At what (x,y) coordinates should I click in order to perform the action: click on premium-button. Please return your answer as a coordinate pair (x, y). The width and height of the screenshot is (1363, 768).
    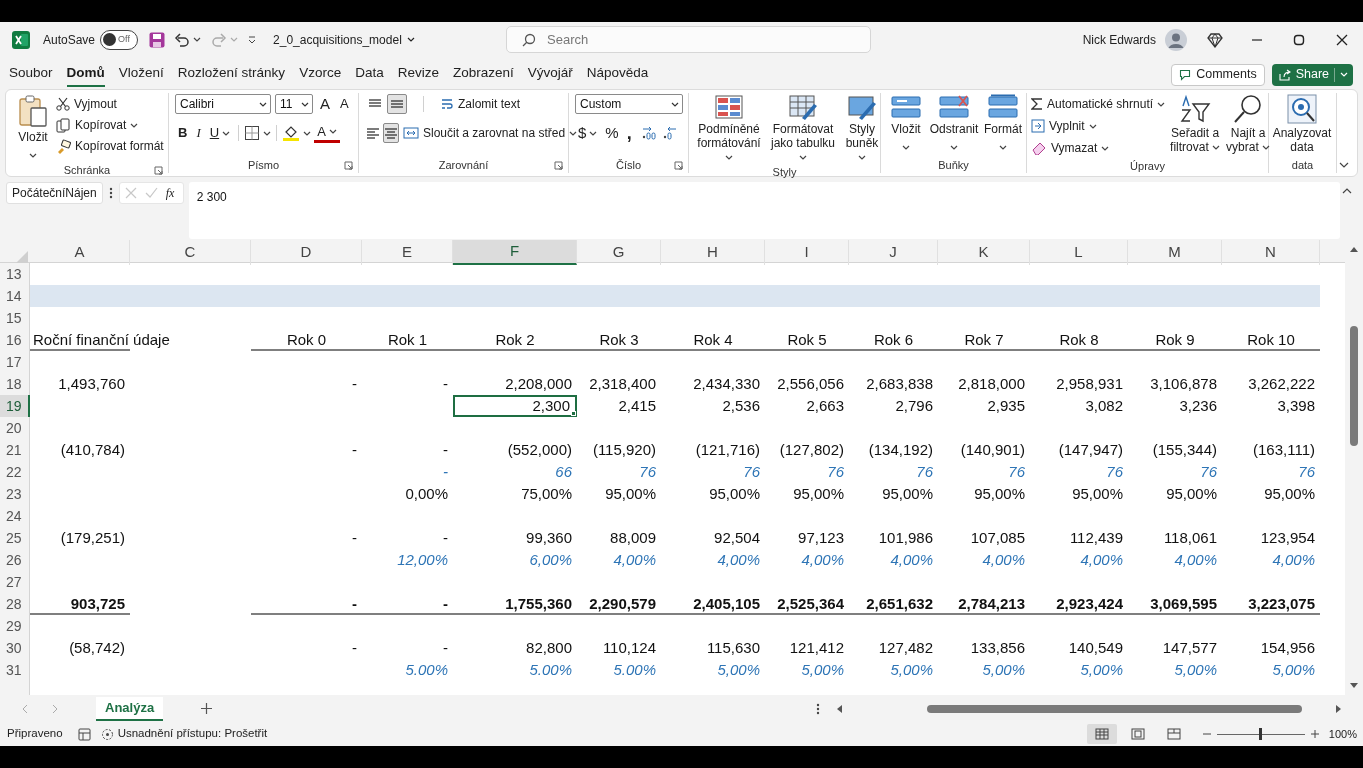
    Looking at the image, I should click on (1215, 39).